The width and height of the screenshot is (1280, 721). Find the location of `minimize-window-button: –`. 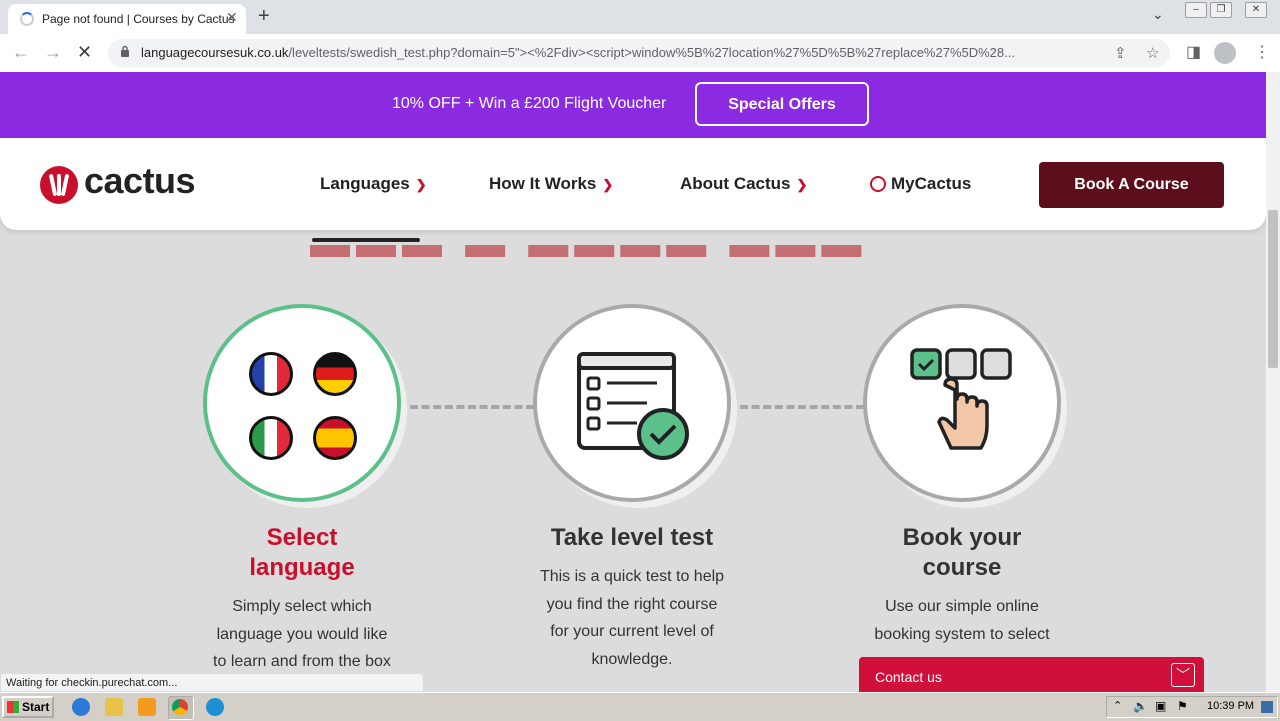

minimize-window-button: – is located at coordinates (1196, 10).